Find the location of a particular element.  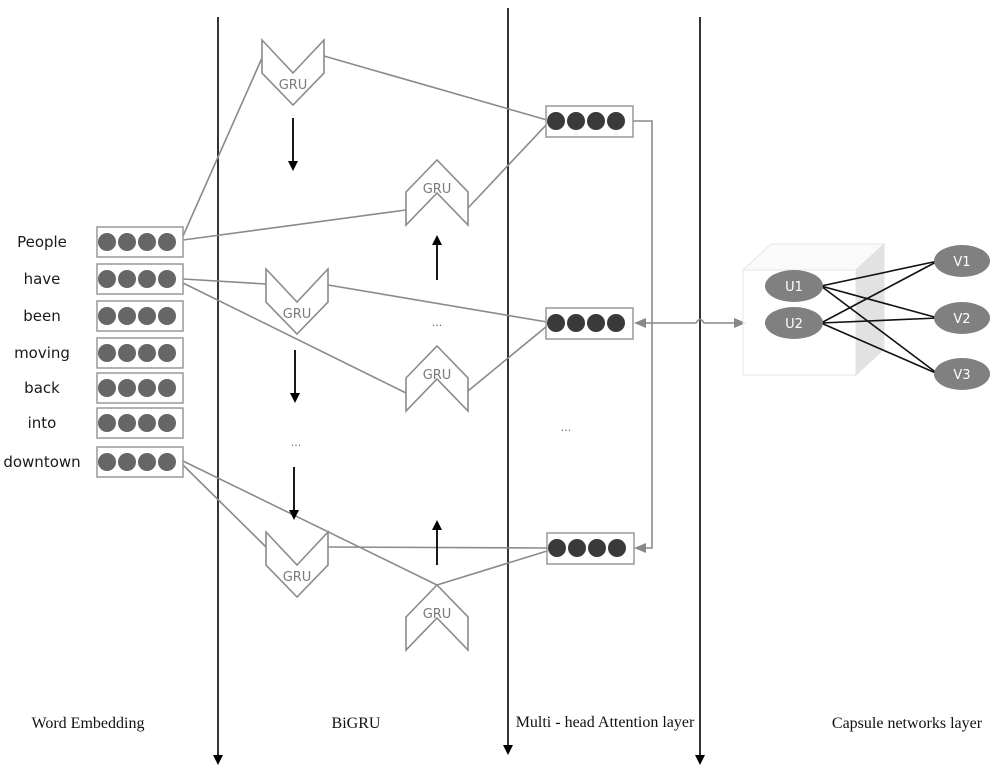

label-attention: Multi - head Attention layer is located at coordinates (605, 722).